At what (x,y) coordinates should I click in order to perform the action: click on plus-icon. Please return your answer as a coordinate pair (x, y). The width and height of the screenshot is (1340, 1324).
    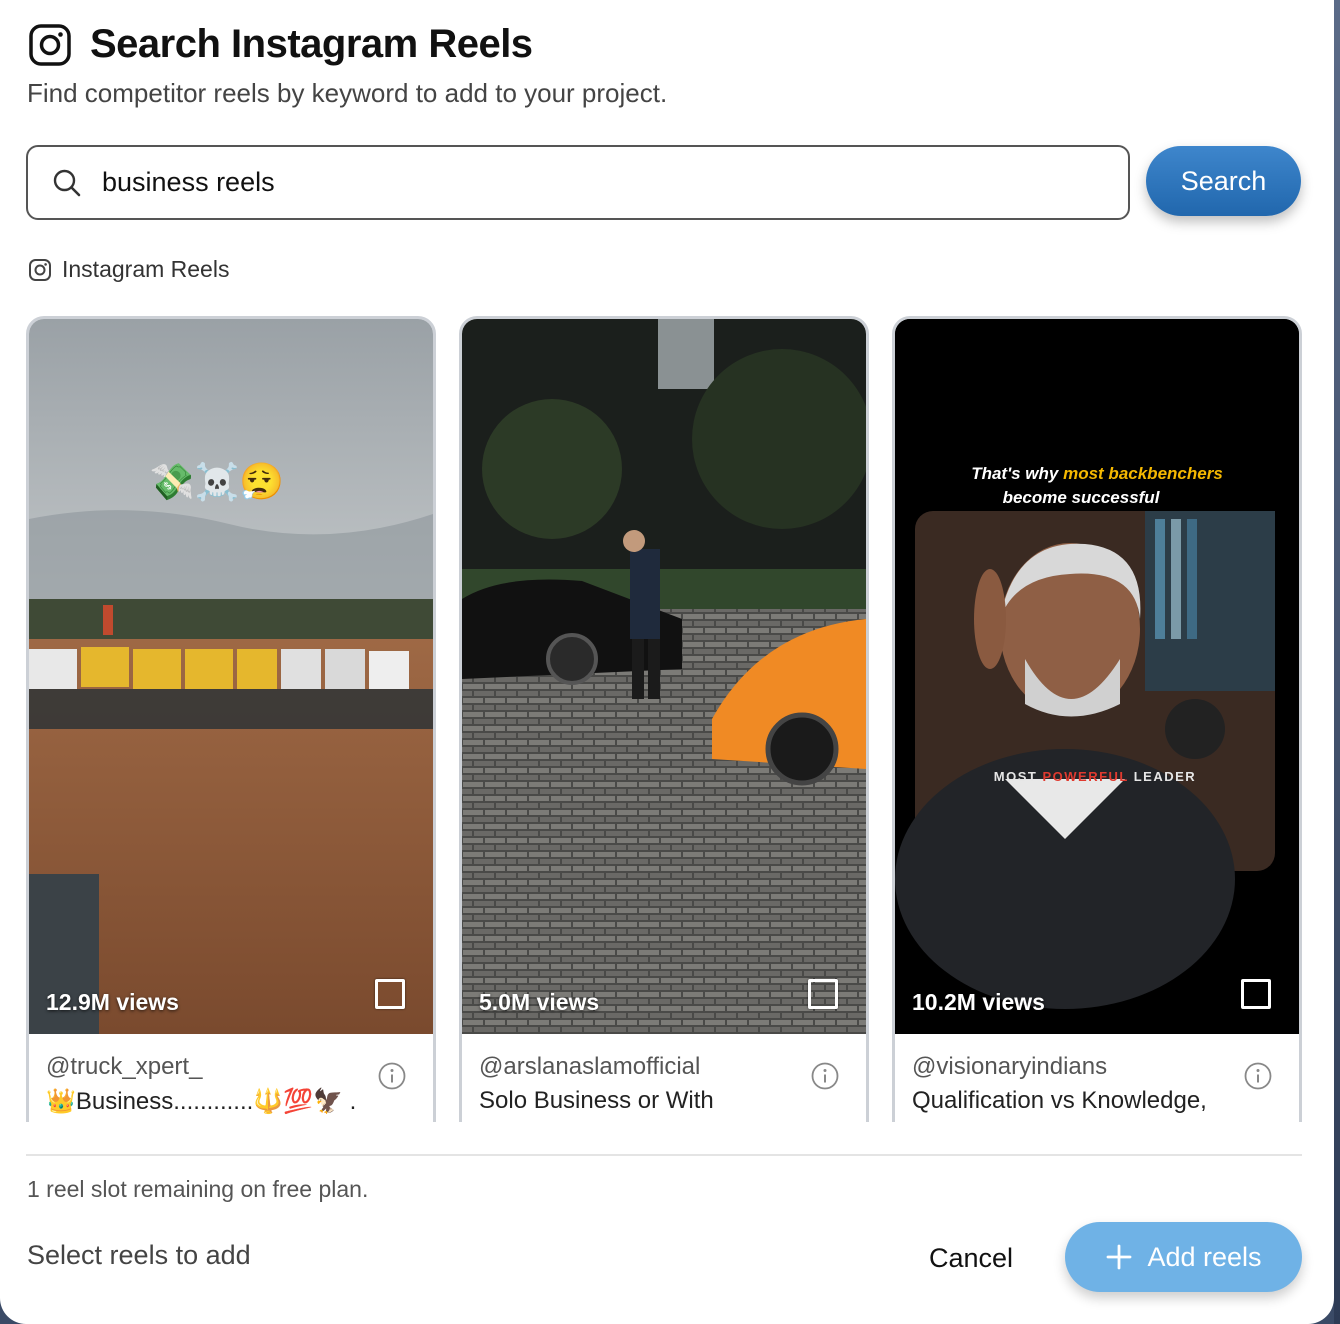
    Looking at the image, I should click on (1119, 1257).